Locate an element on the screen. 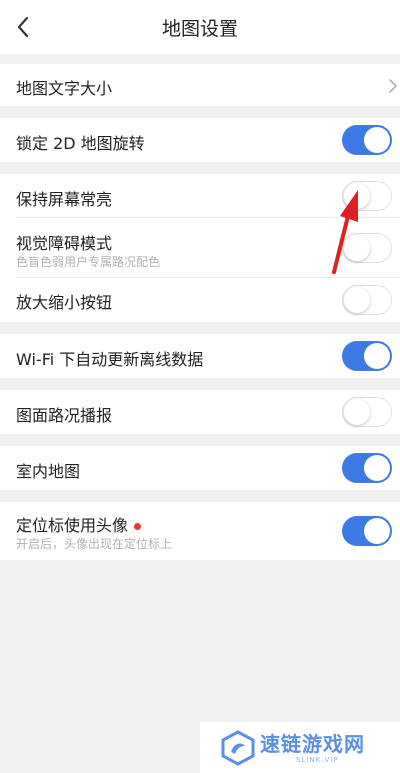  wifi-update-toggle is located at coordinates (367, 356).